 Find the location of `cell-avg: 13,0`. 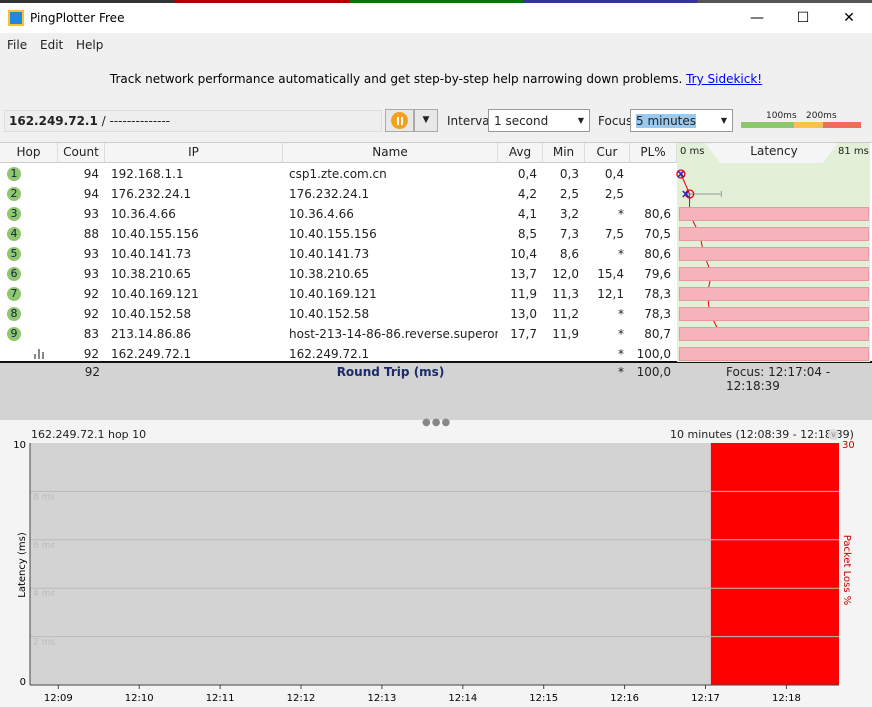

cell-avg: 13,0 is located at coordinates (523, 314).